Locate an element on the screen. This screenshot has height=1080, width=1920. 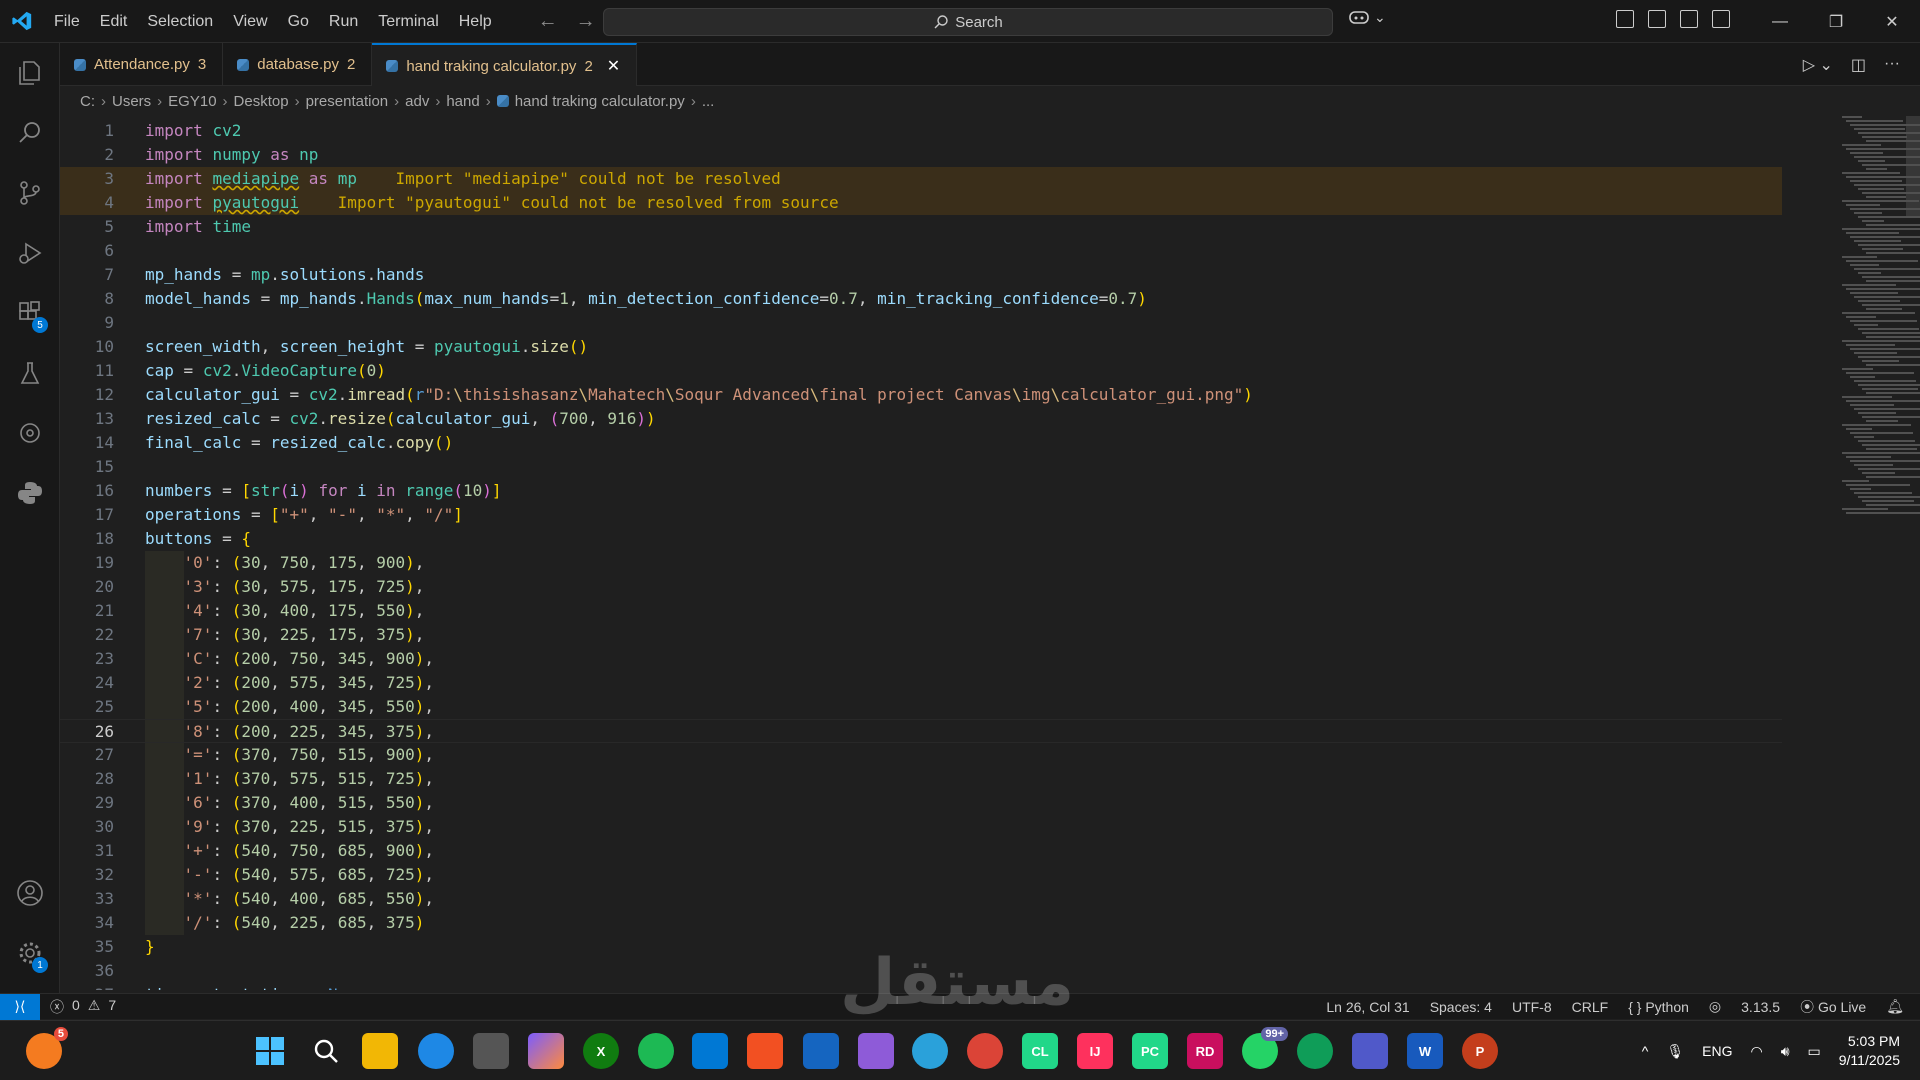
menu-terminal: Terminal is located at coordinates (408, 21).